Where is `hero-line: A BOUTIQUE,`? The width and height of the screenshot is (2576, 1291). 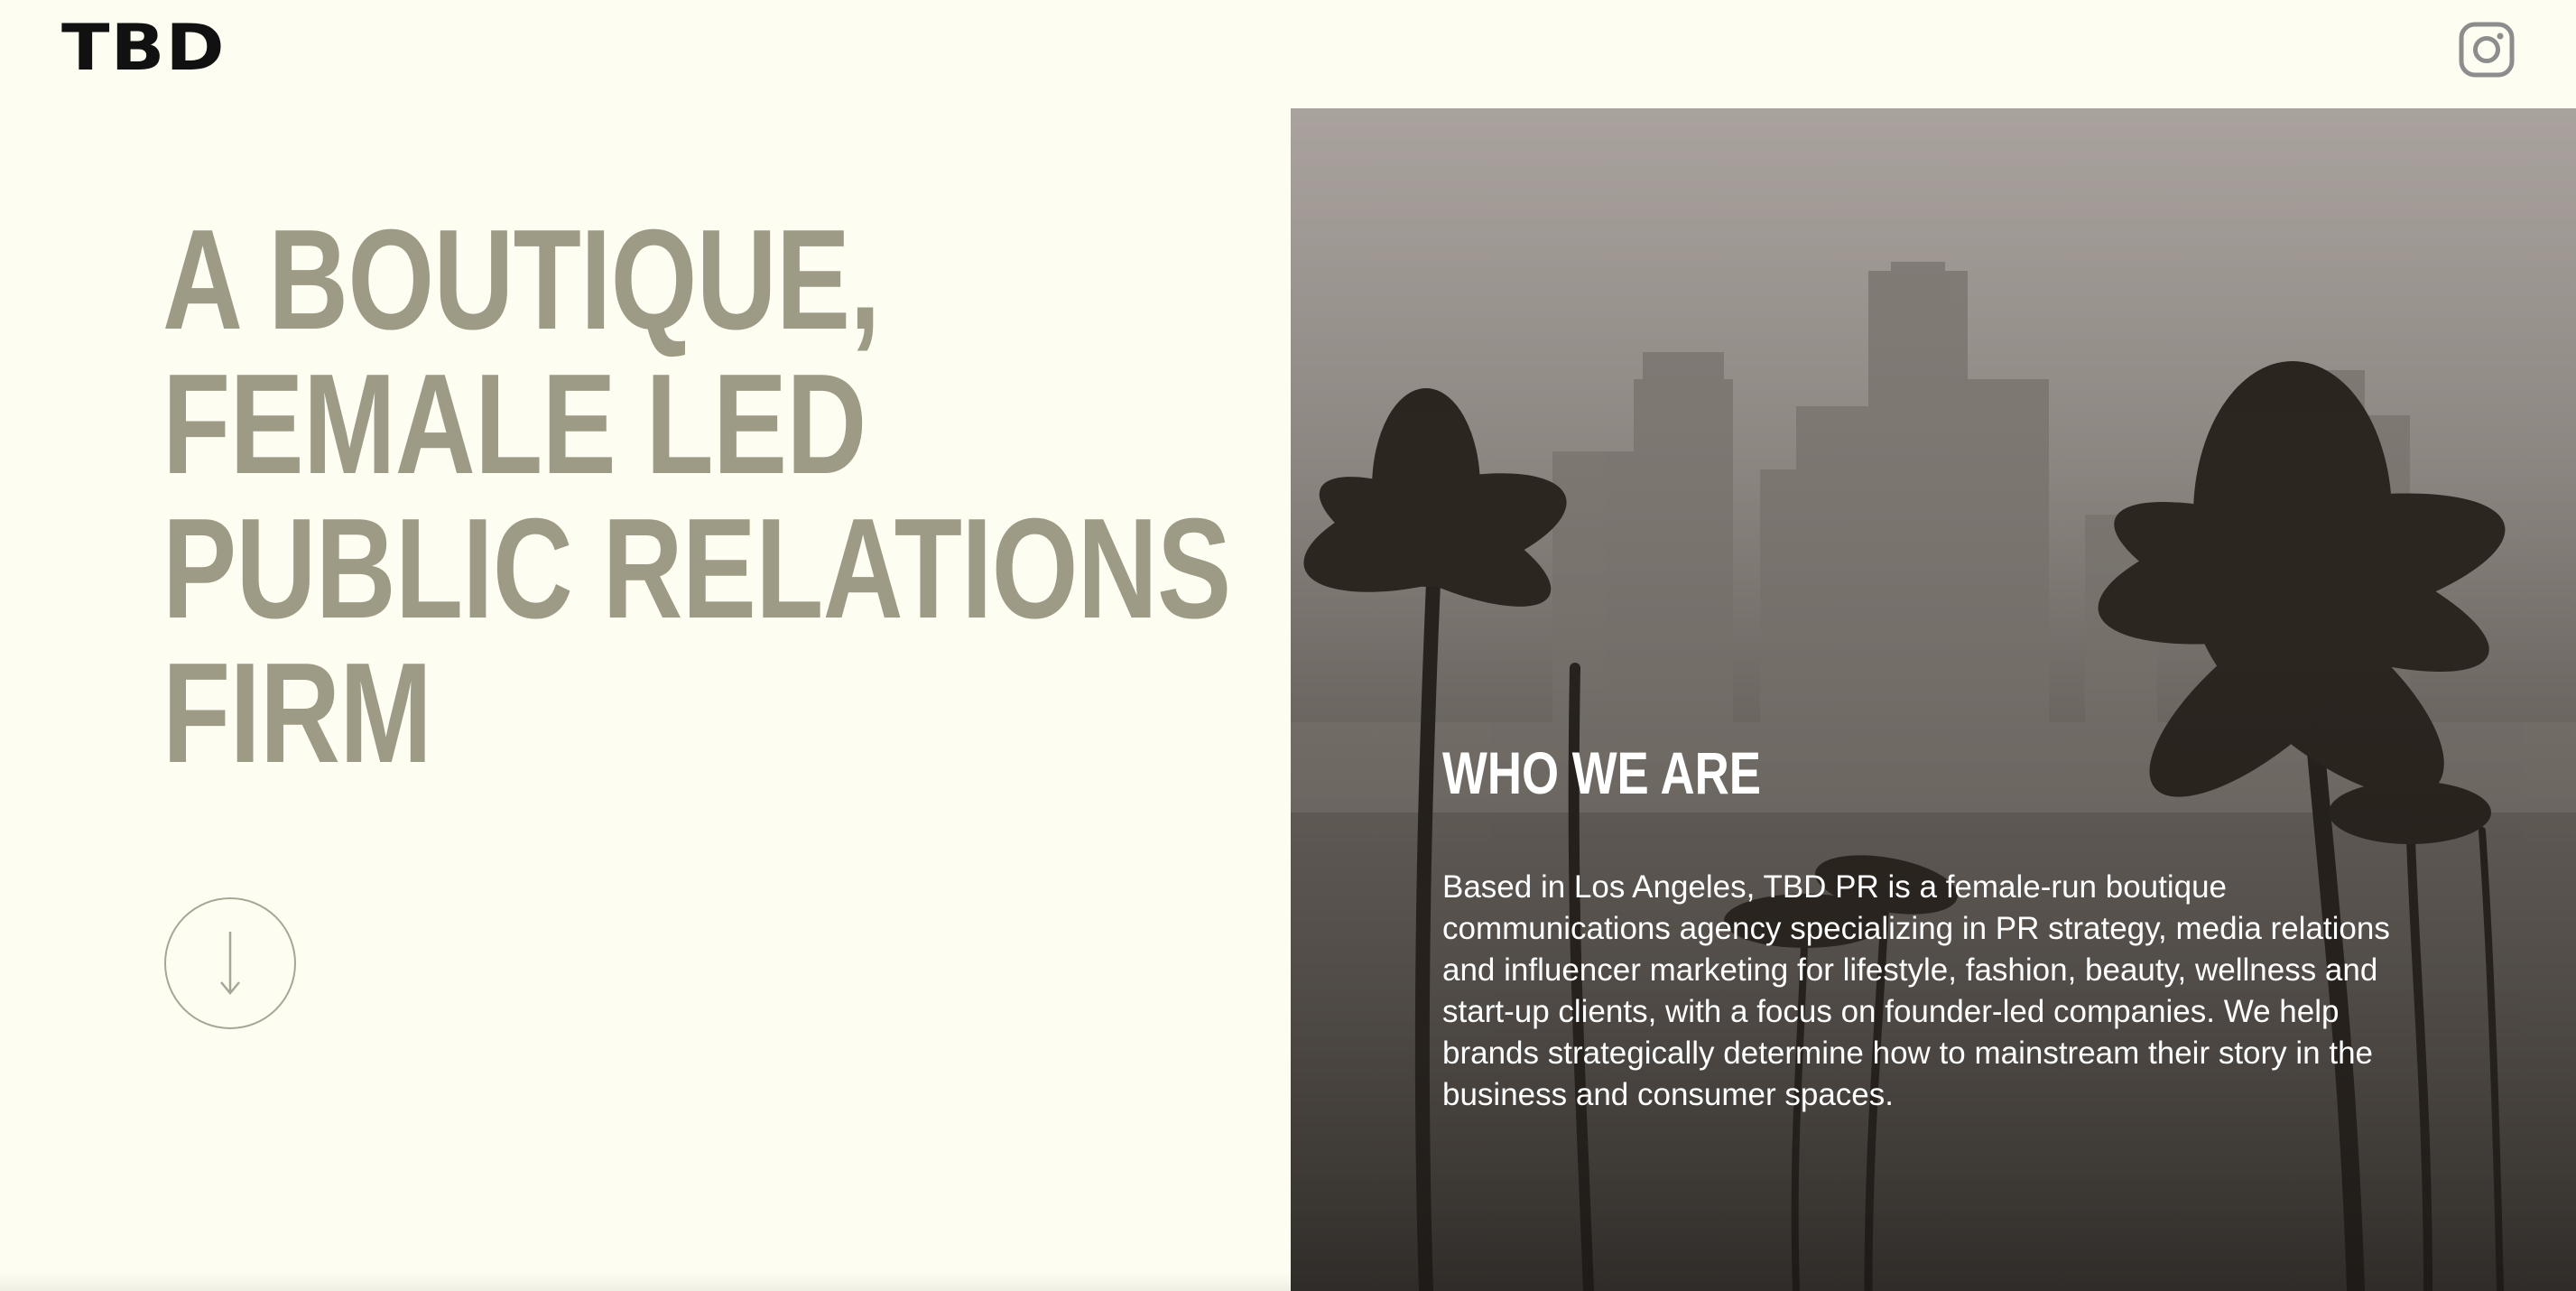
hero-line: A BOUTIQUE, is located at coordinates (521, 279).